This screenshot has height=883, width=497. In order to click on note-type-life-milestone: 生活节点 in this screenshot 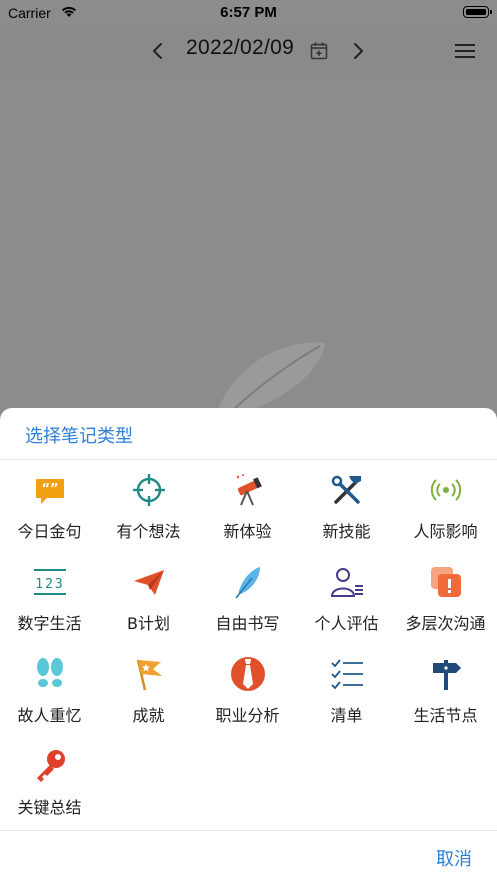, I will do `click(445, 690)`.